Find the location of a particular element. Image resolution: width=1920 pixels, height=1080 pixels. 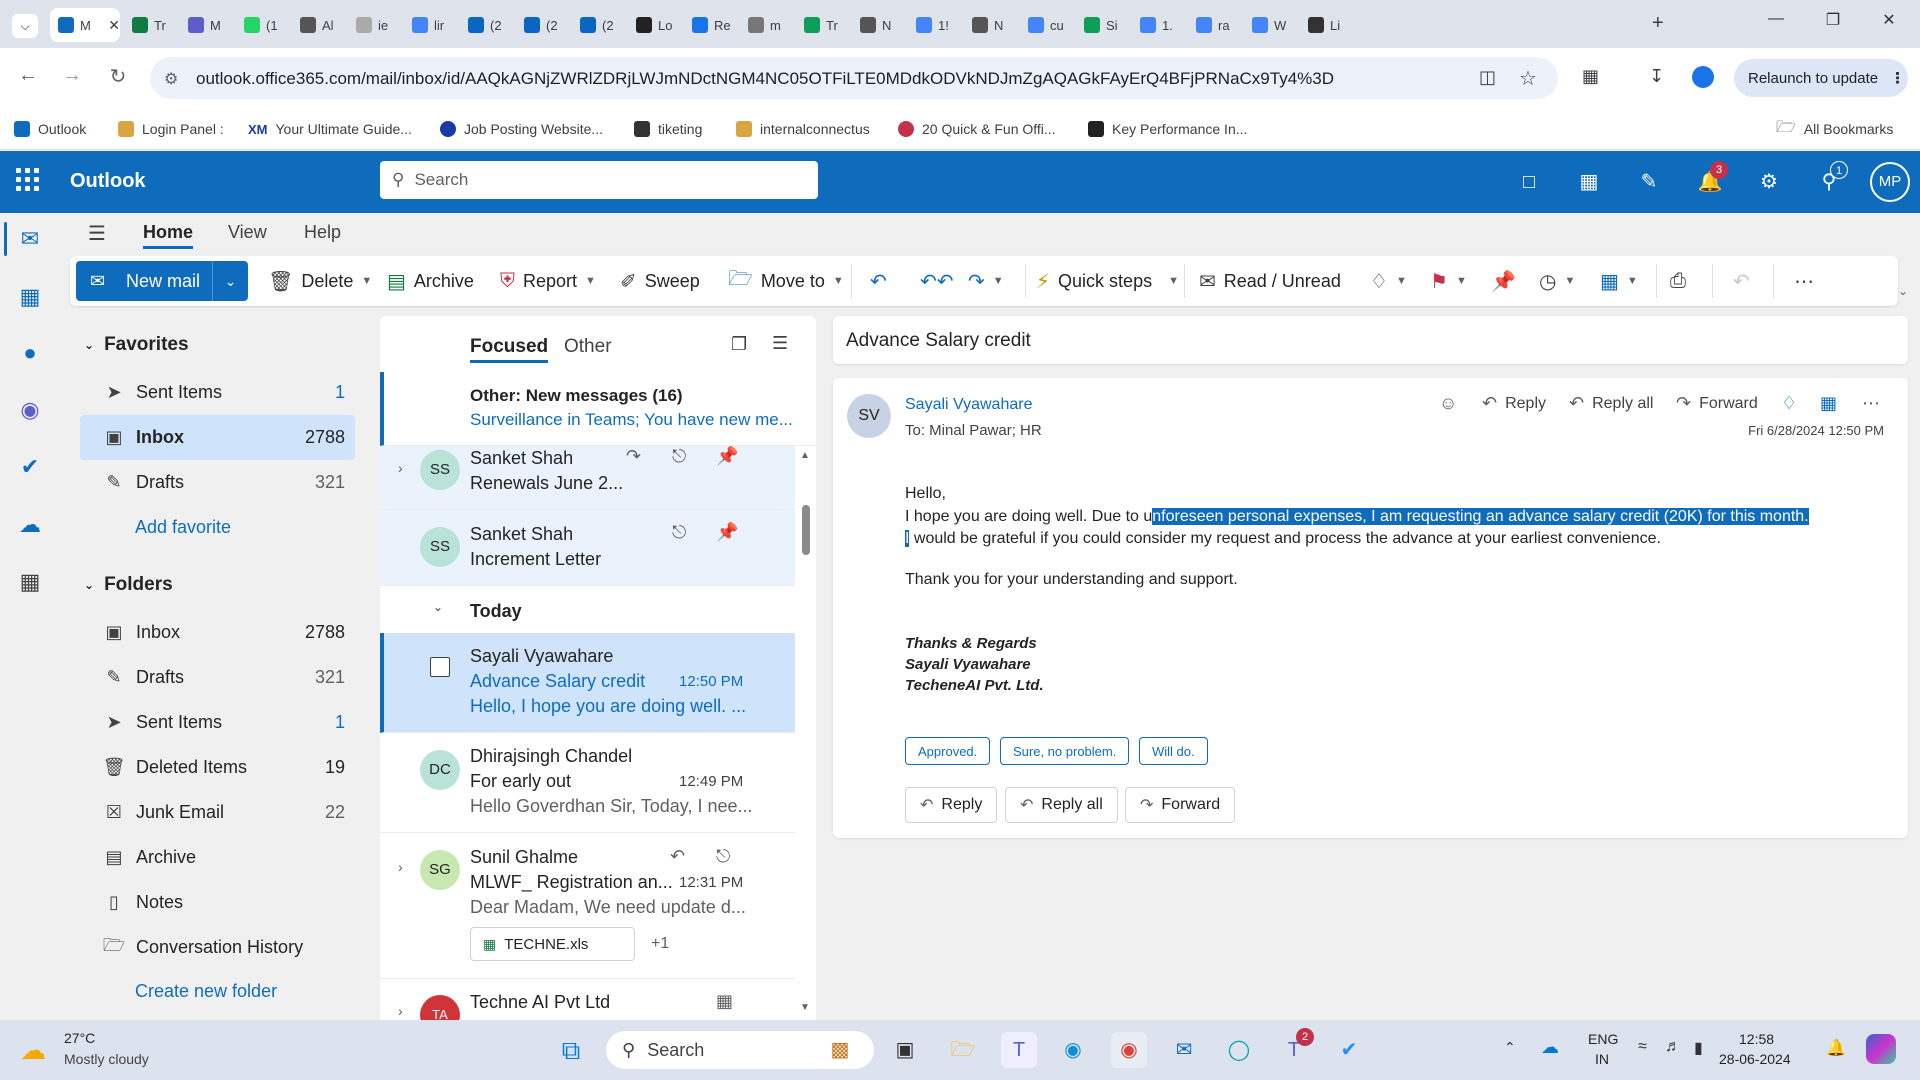

more-attachments: +1 is located at coordinates (660, 944).